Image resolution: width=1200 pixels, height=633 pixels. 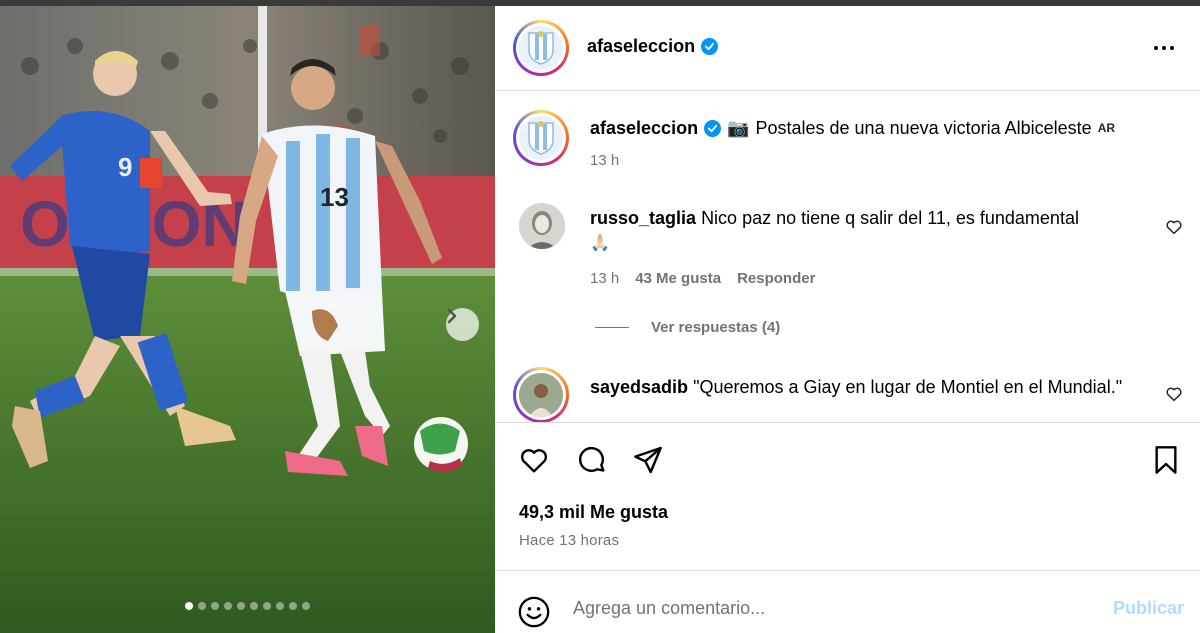 I want to click on more-options-button, so click(x=1164, y=50).